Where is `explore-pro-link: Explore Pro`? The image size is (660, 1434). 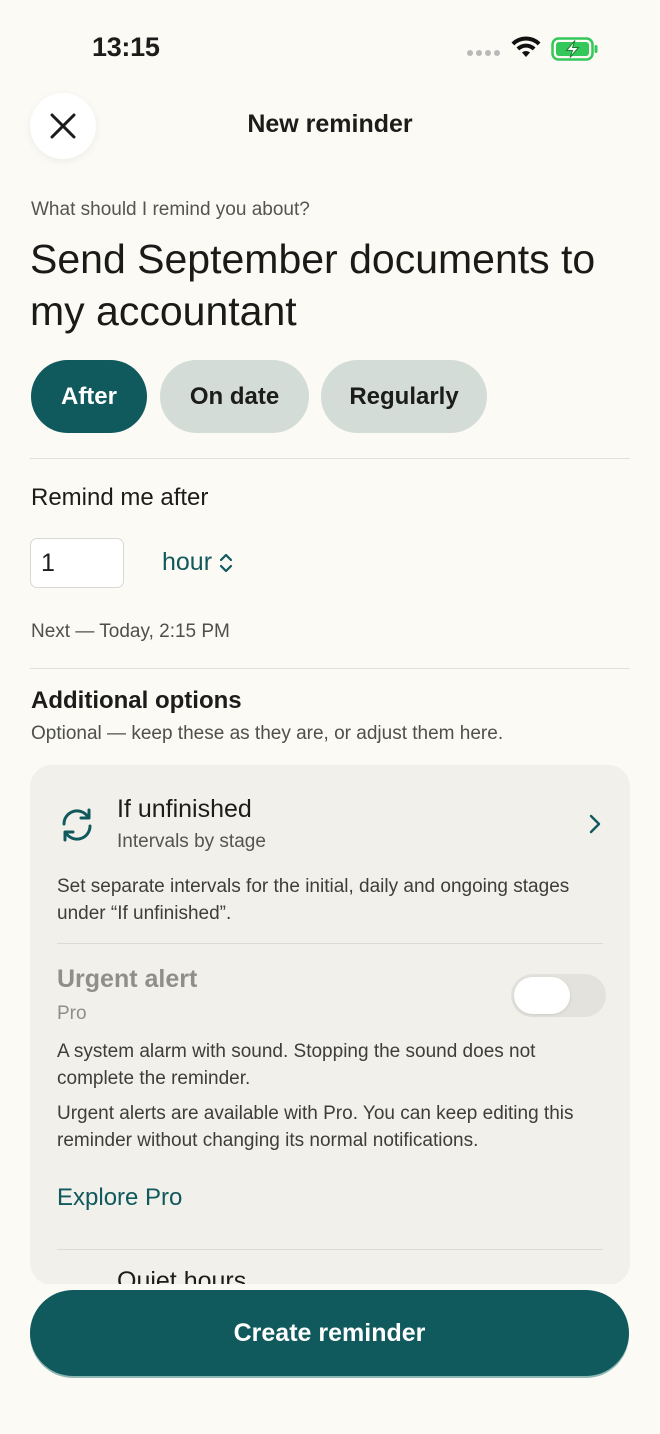 explore-pro-link: Explore Pro is located at coordinates (119, 1198).